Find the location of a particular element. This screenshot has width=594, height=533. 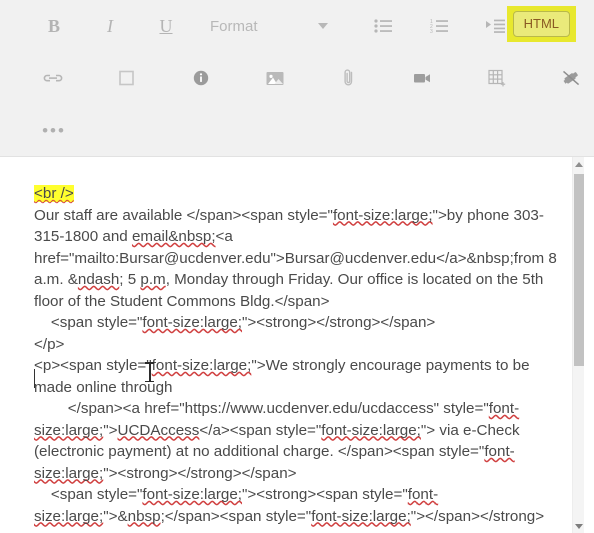

insert-video-button is located at coordinates (423, 78).